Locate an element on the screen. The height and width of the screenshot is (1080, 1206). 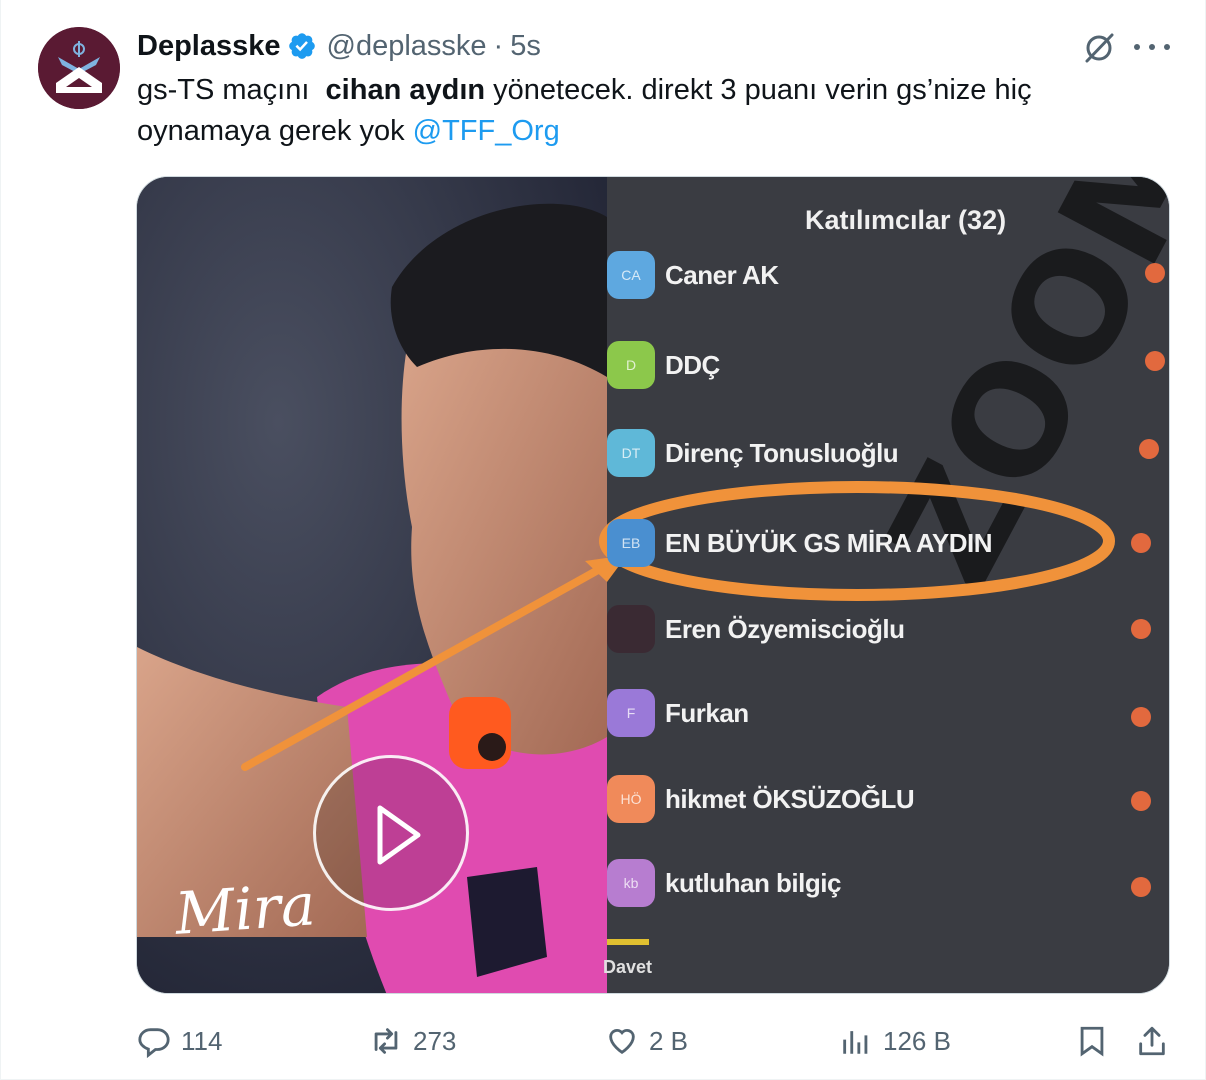
reply-button: 114 is located at coordinates (179, 1041).